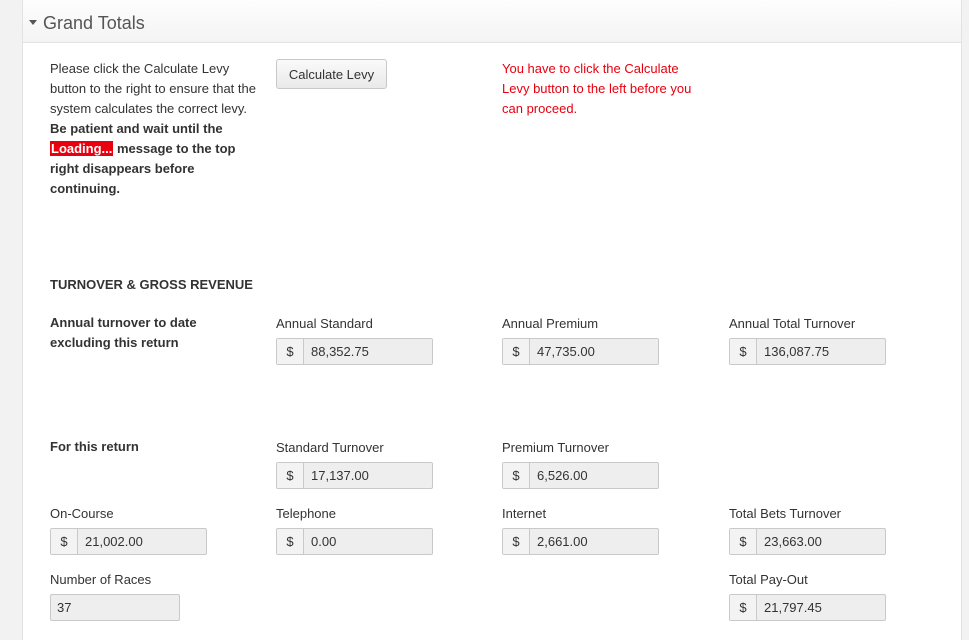 The image size is (969, 640). What do you see at coordinates (594, 475) in the screenshot?
I see `premium-turnover-value: 6,526.00` at bounding box center [594, 475].